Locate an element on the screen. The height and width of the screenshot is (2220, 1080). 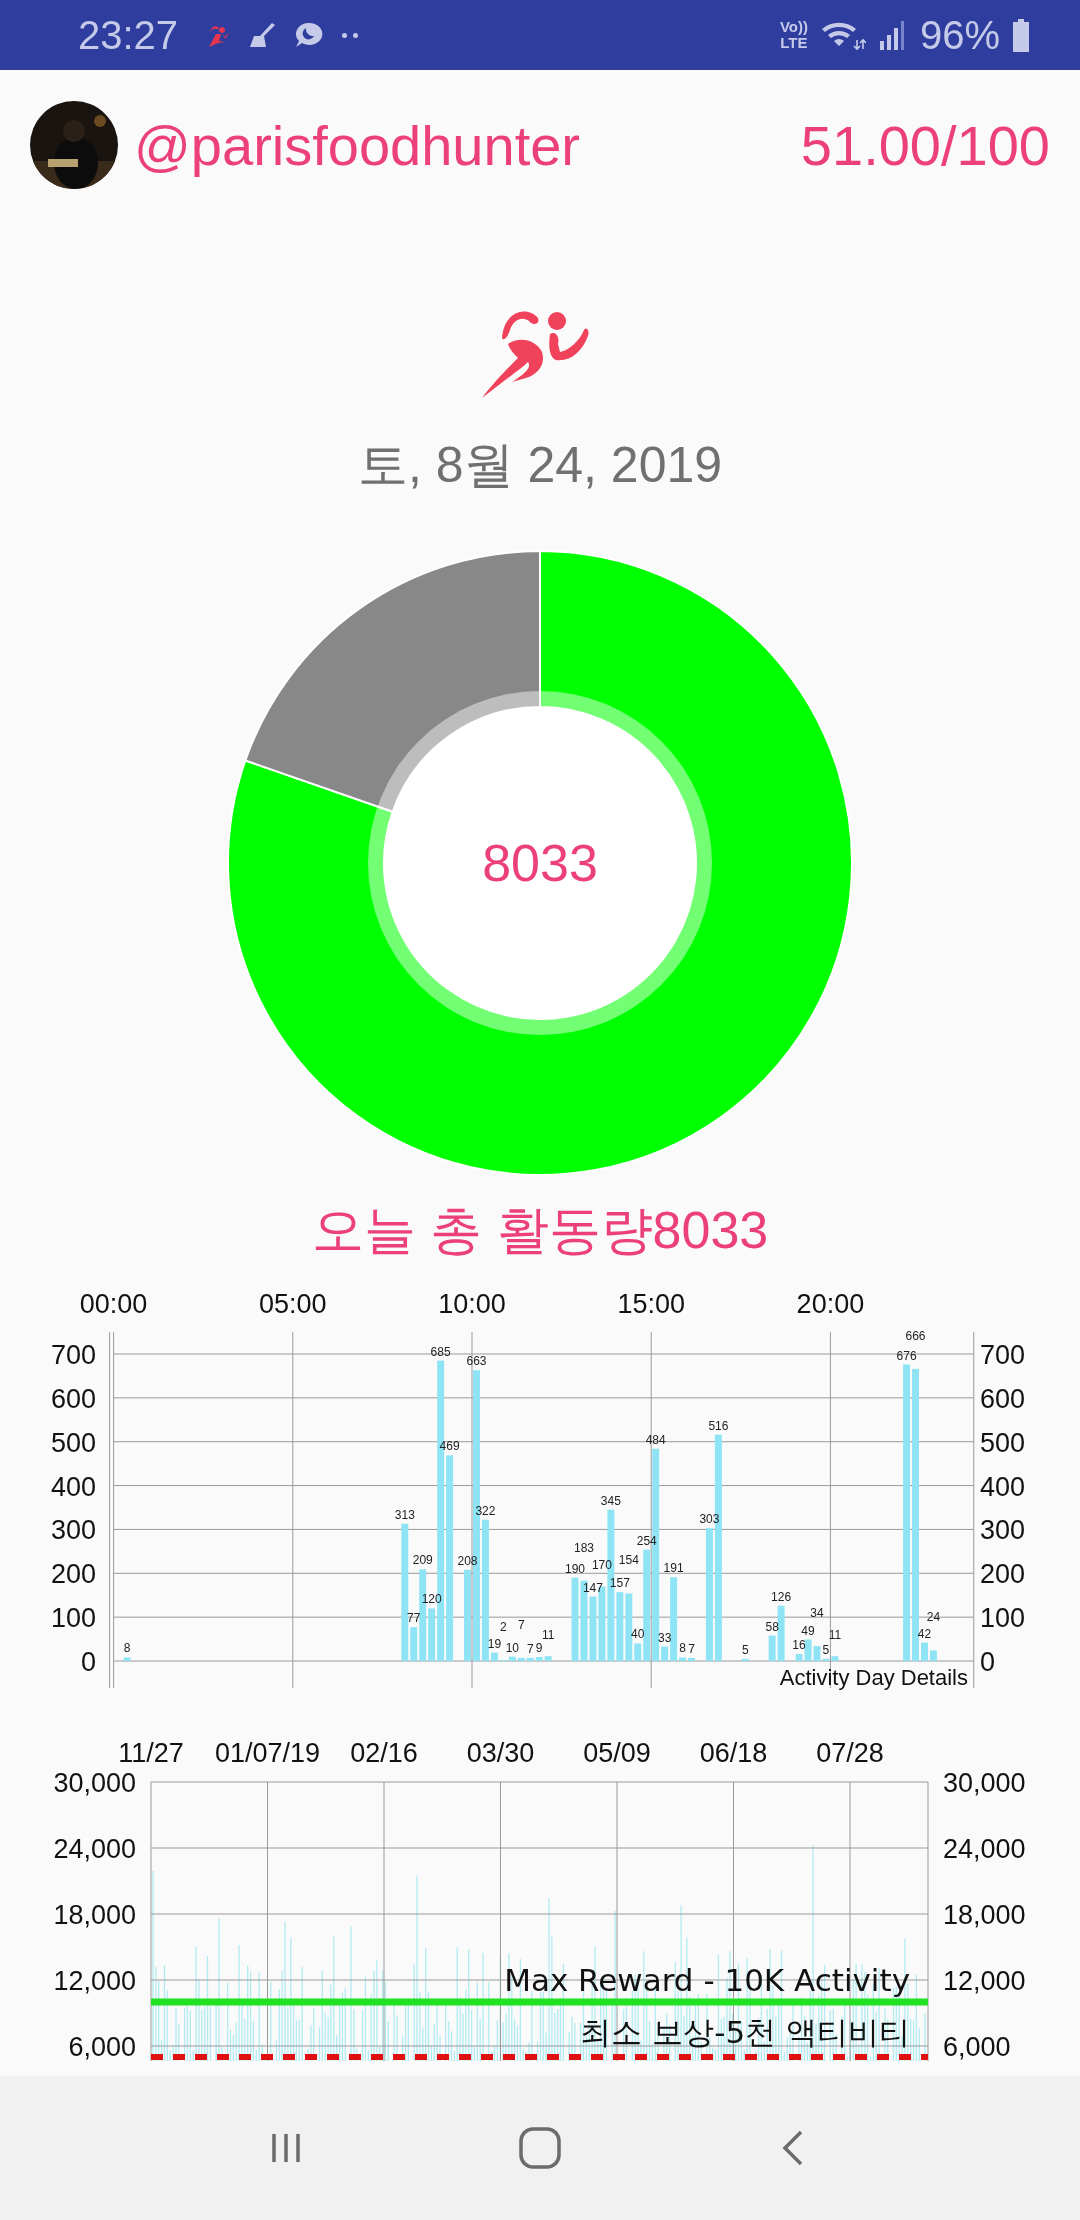
threshold-label: Max Reward - 10K Activity is located at coordinates (707, 1980).